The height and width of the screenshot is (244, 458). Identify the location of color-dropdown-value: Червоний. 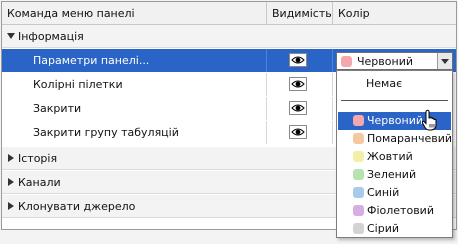
(385, 61).